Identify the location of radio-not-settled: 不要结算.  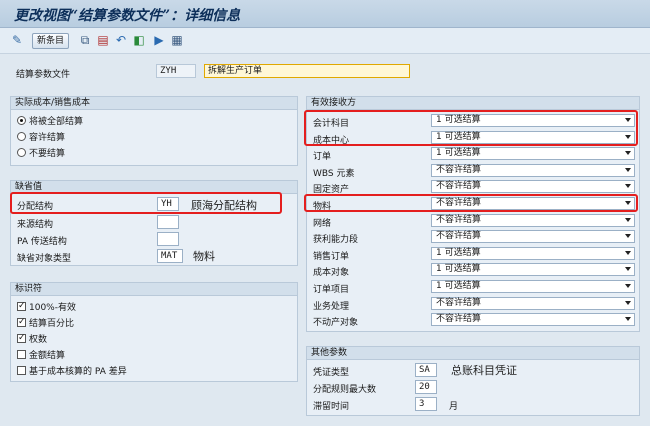
(41, 152).